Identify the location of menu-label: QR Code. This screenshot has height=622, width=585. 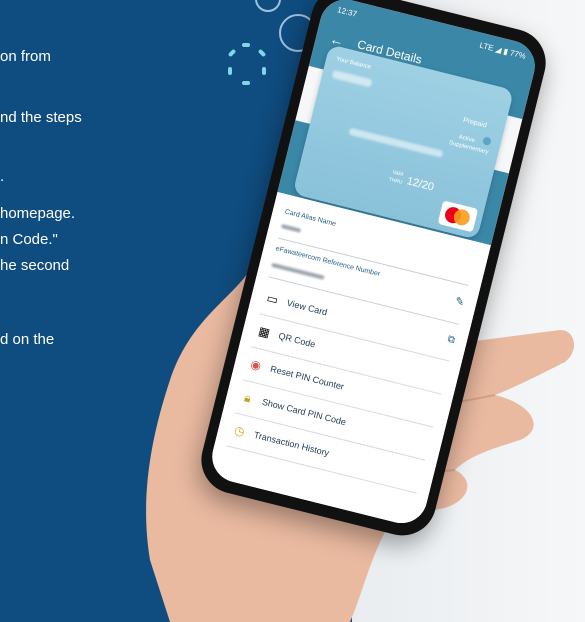
(297, 340).